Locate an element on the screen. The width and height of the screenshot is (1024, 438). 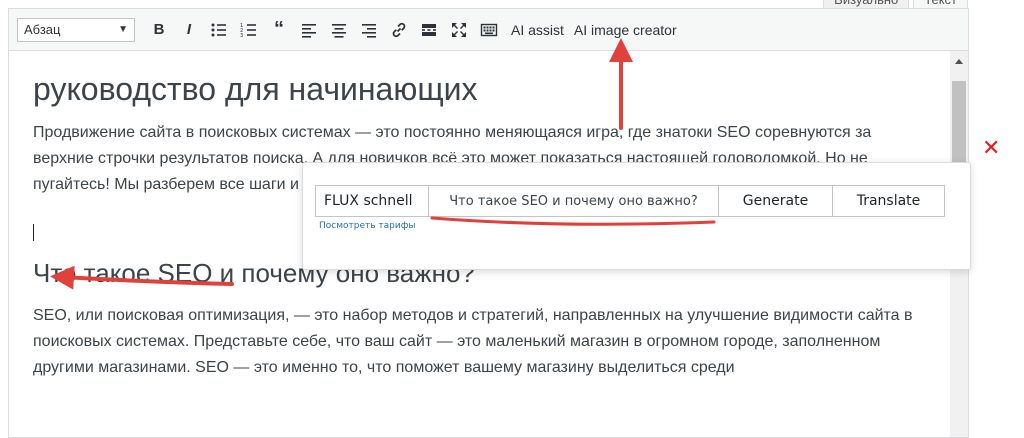
scroll-up-arrow-icon is located at coordinates (959, 61).